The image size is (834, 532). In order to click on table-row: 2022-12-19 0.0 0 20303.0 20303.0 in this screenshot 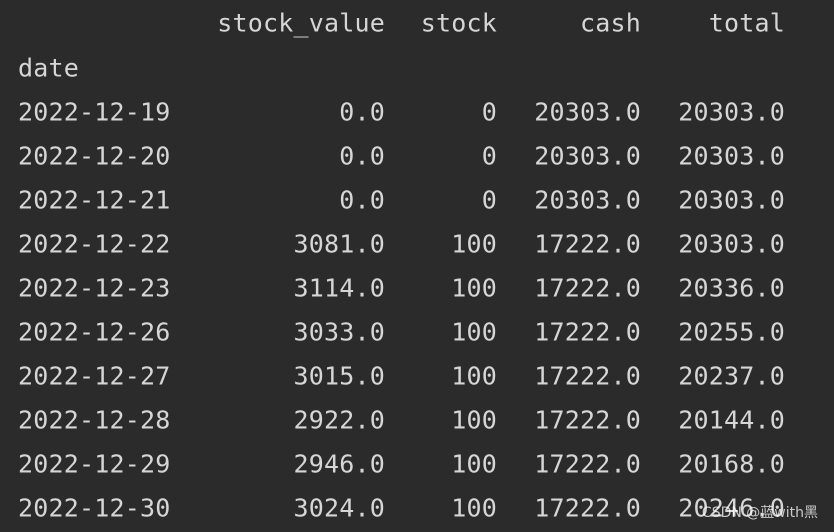, I will do `click(418, 112)`.